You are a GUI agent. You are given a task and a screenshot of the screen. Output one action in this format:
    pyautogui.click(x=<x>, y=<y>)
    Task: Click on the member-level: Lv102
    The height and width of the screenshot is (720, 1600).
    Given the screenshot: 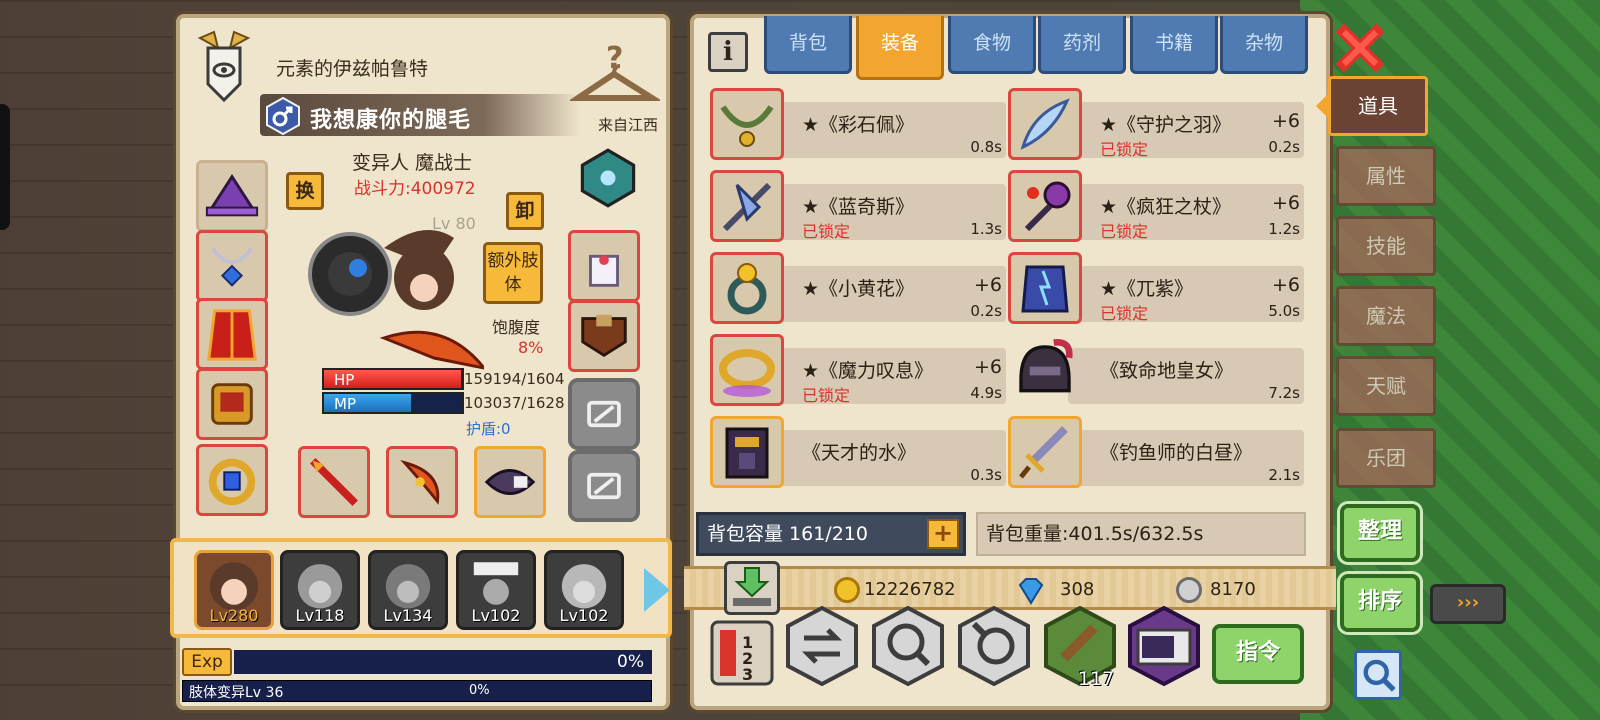 What is the action you would take?
    pyautogui.click(x=584, y=615)
    